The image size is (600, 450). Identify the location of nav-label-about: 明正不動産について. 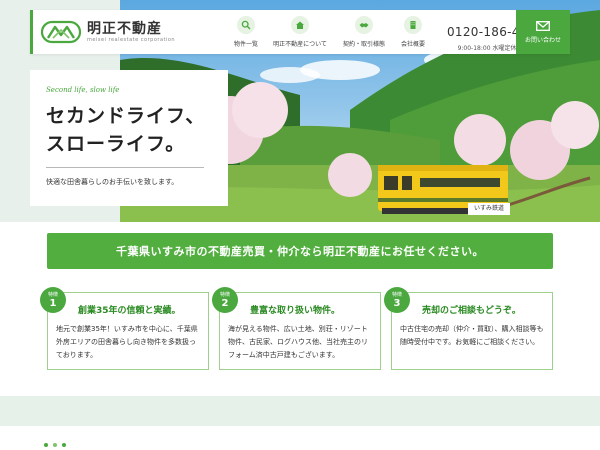
(300, 44).